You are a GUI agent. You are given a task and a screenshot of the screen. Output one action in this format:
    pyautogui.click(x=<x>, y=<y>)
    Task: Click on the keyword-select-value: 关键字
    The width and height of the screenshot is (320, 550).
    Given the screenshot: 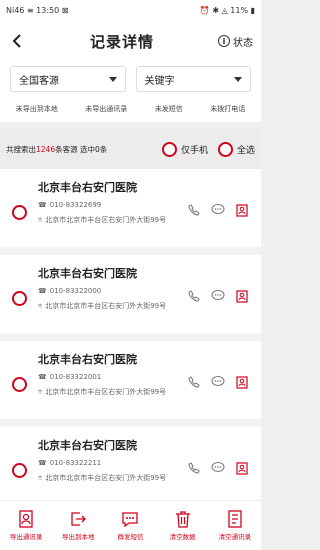 What is the action you would take?
    pyautogui.click(x=159, y=81)
    